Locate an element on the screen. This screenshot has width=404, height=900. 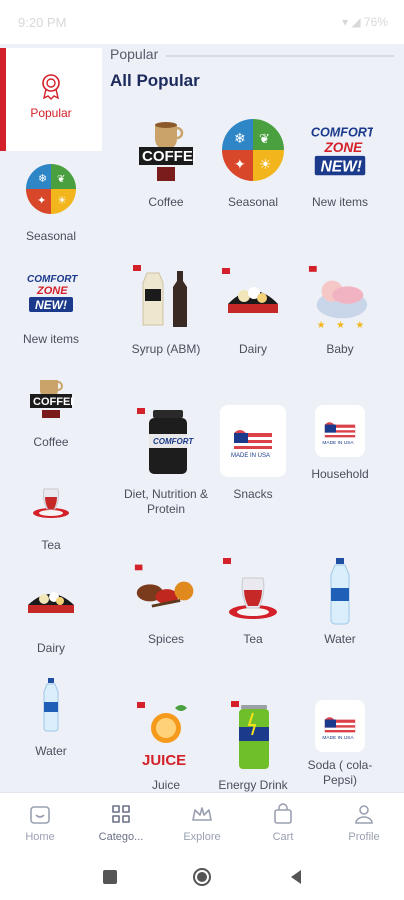
leaf-icon is located at coordinates (51, 786).